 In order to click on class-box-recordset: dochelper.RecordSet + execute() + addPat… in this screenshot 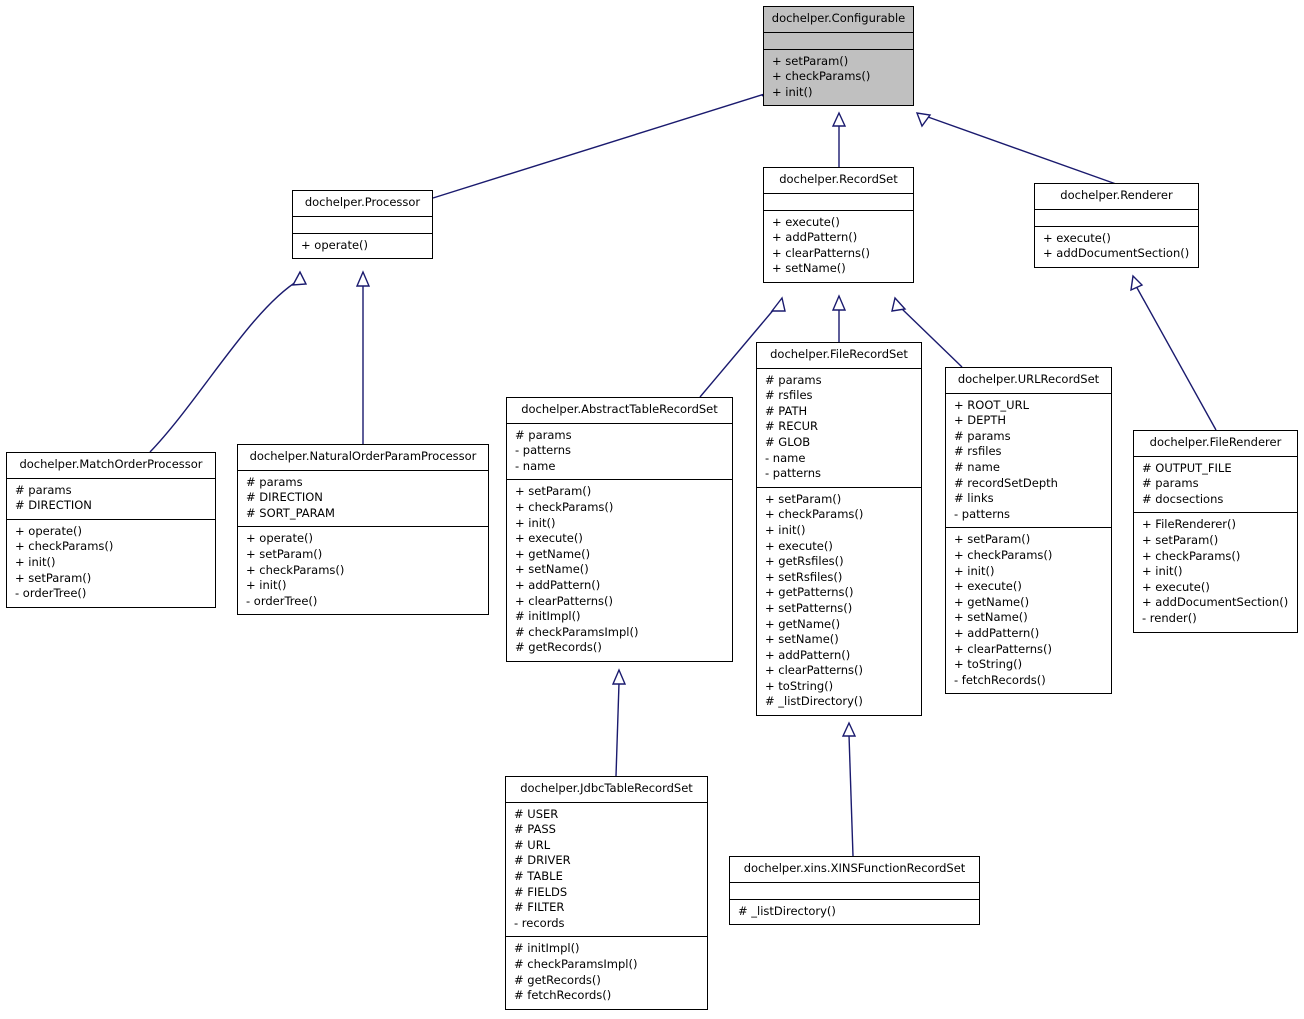, I will do `click(838, 225)`.